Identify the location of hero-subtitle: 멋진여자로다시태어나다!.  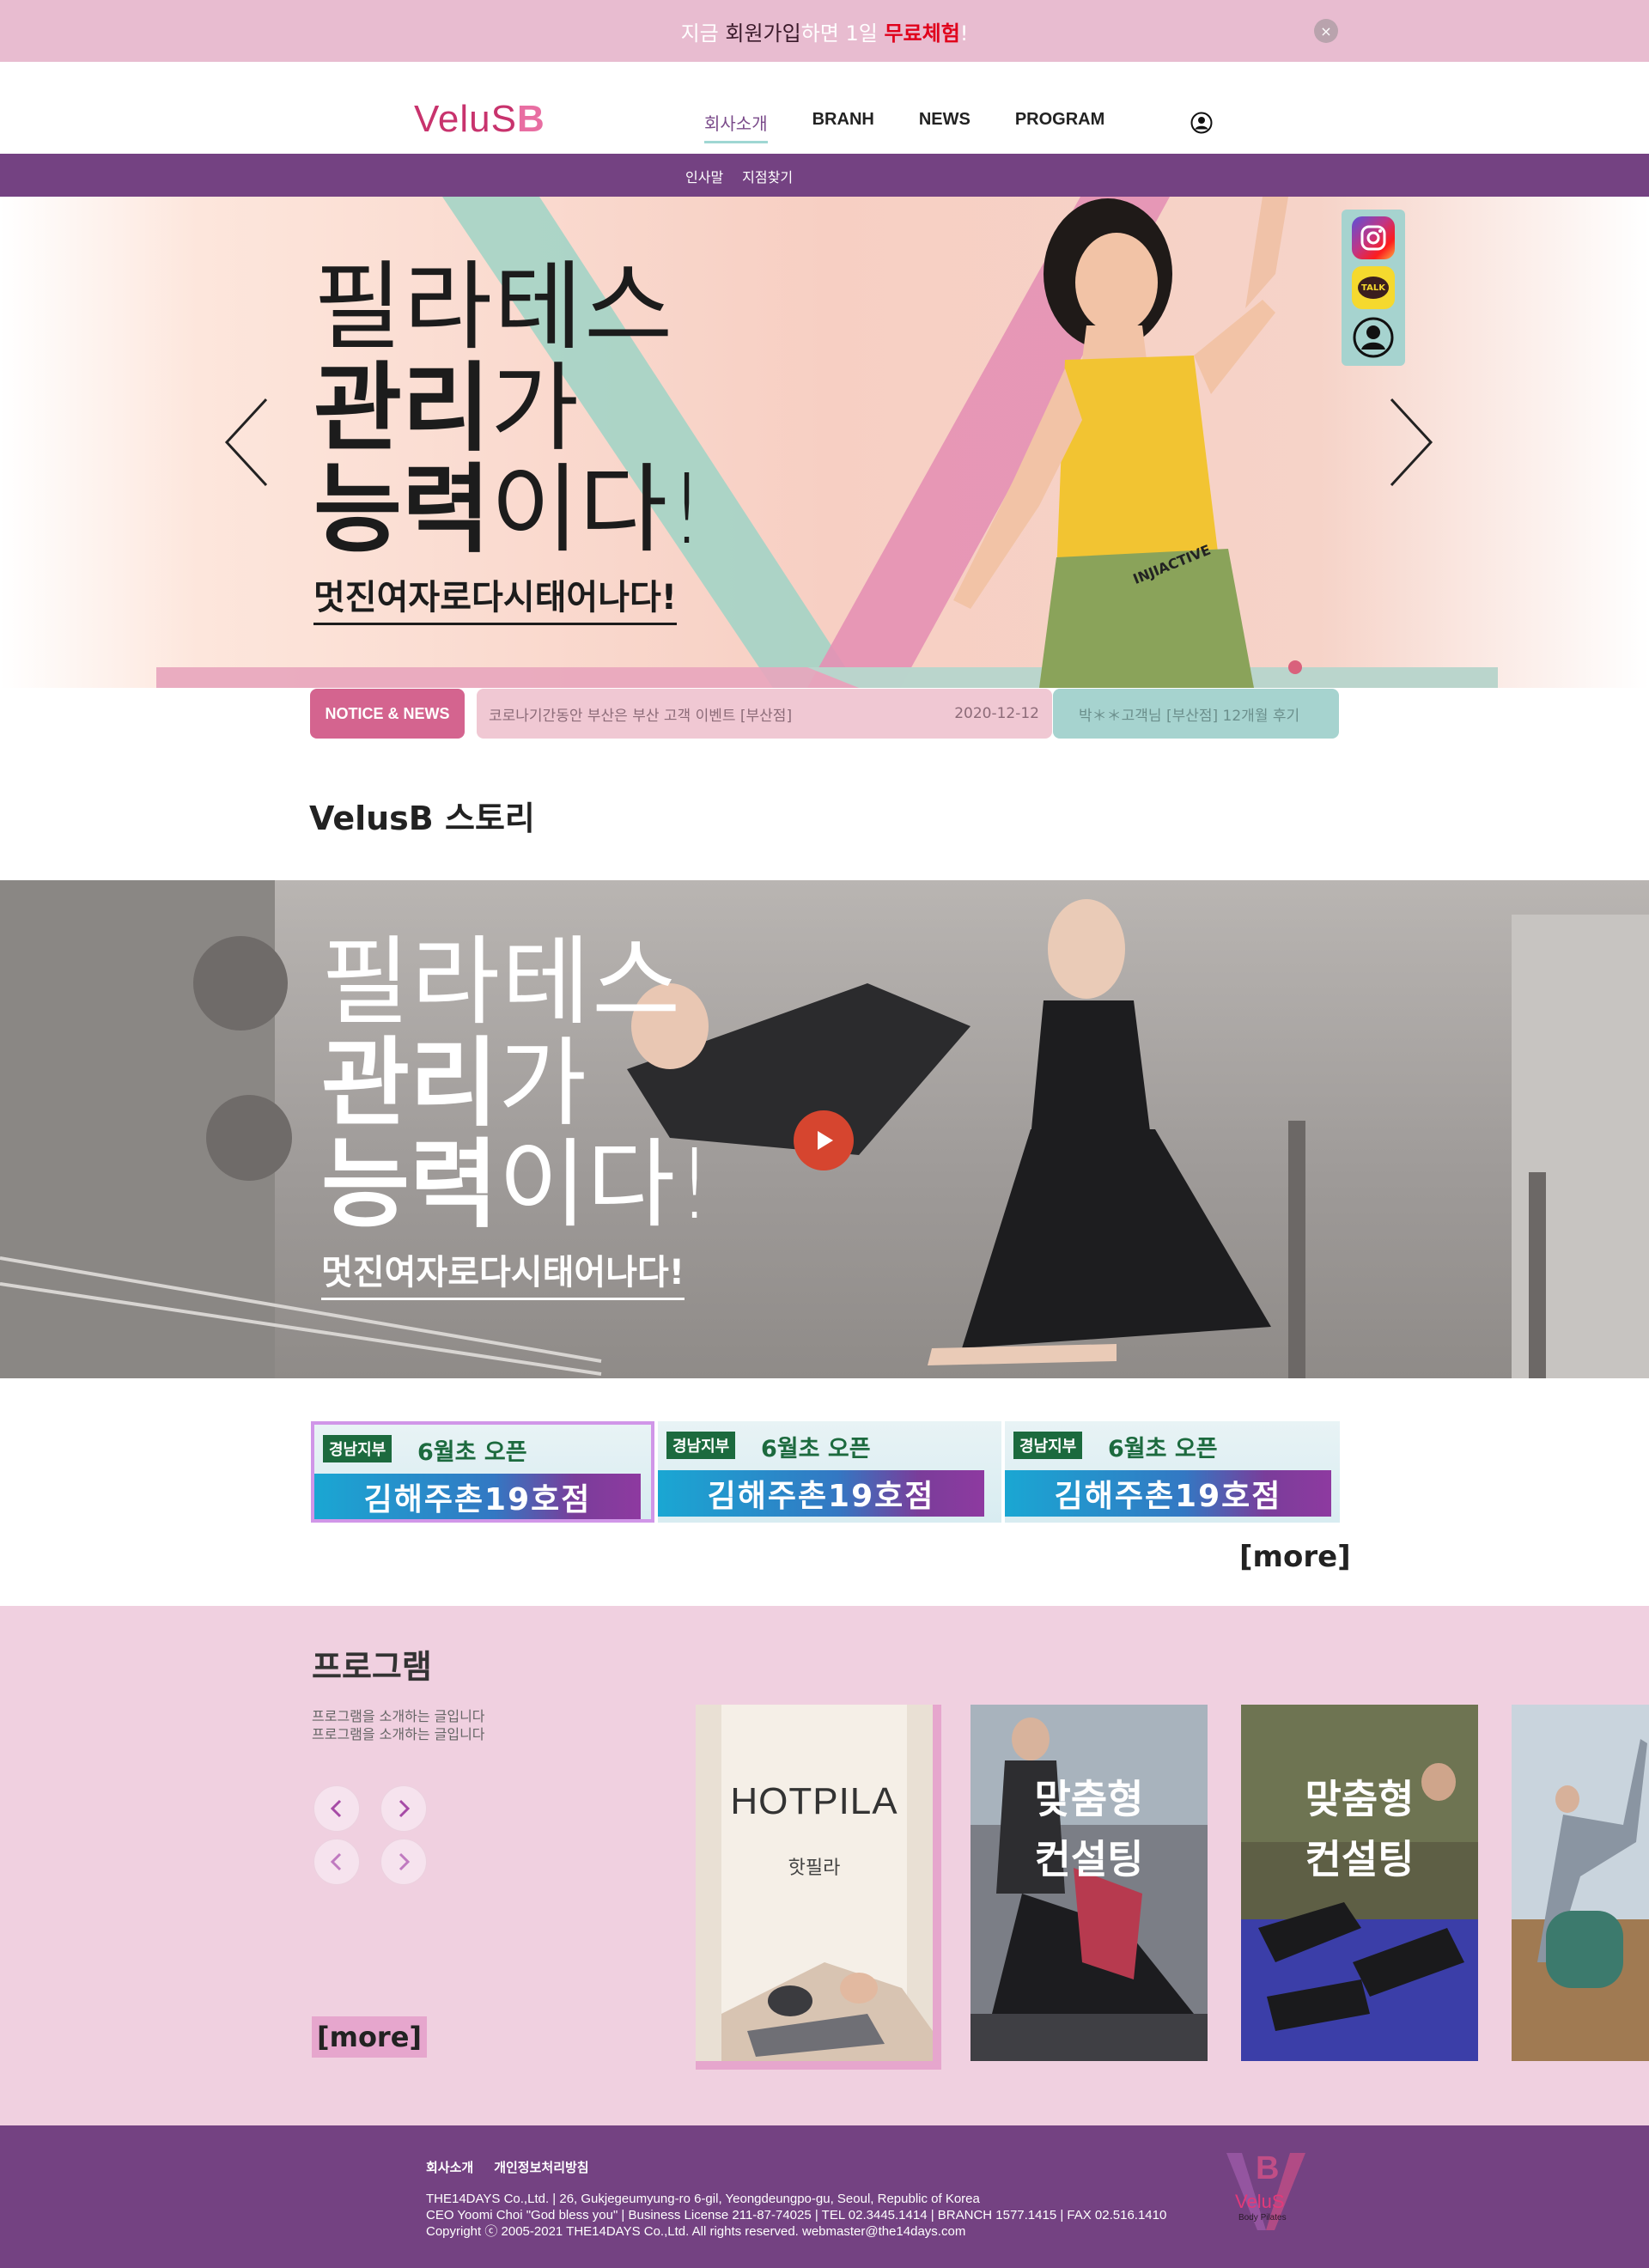
(495, 597).